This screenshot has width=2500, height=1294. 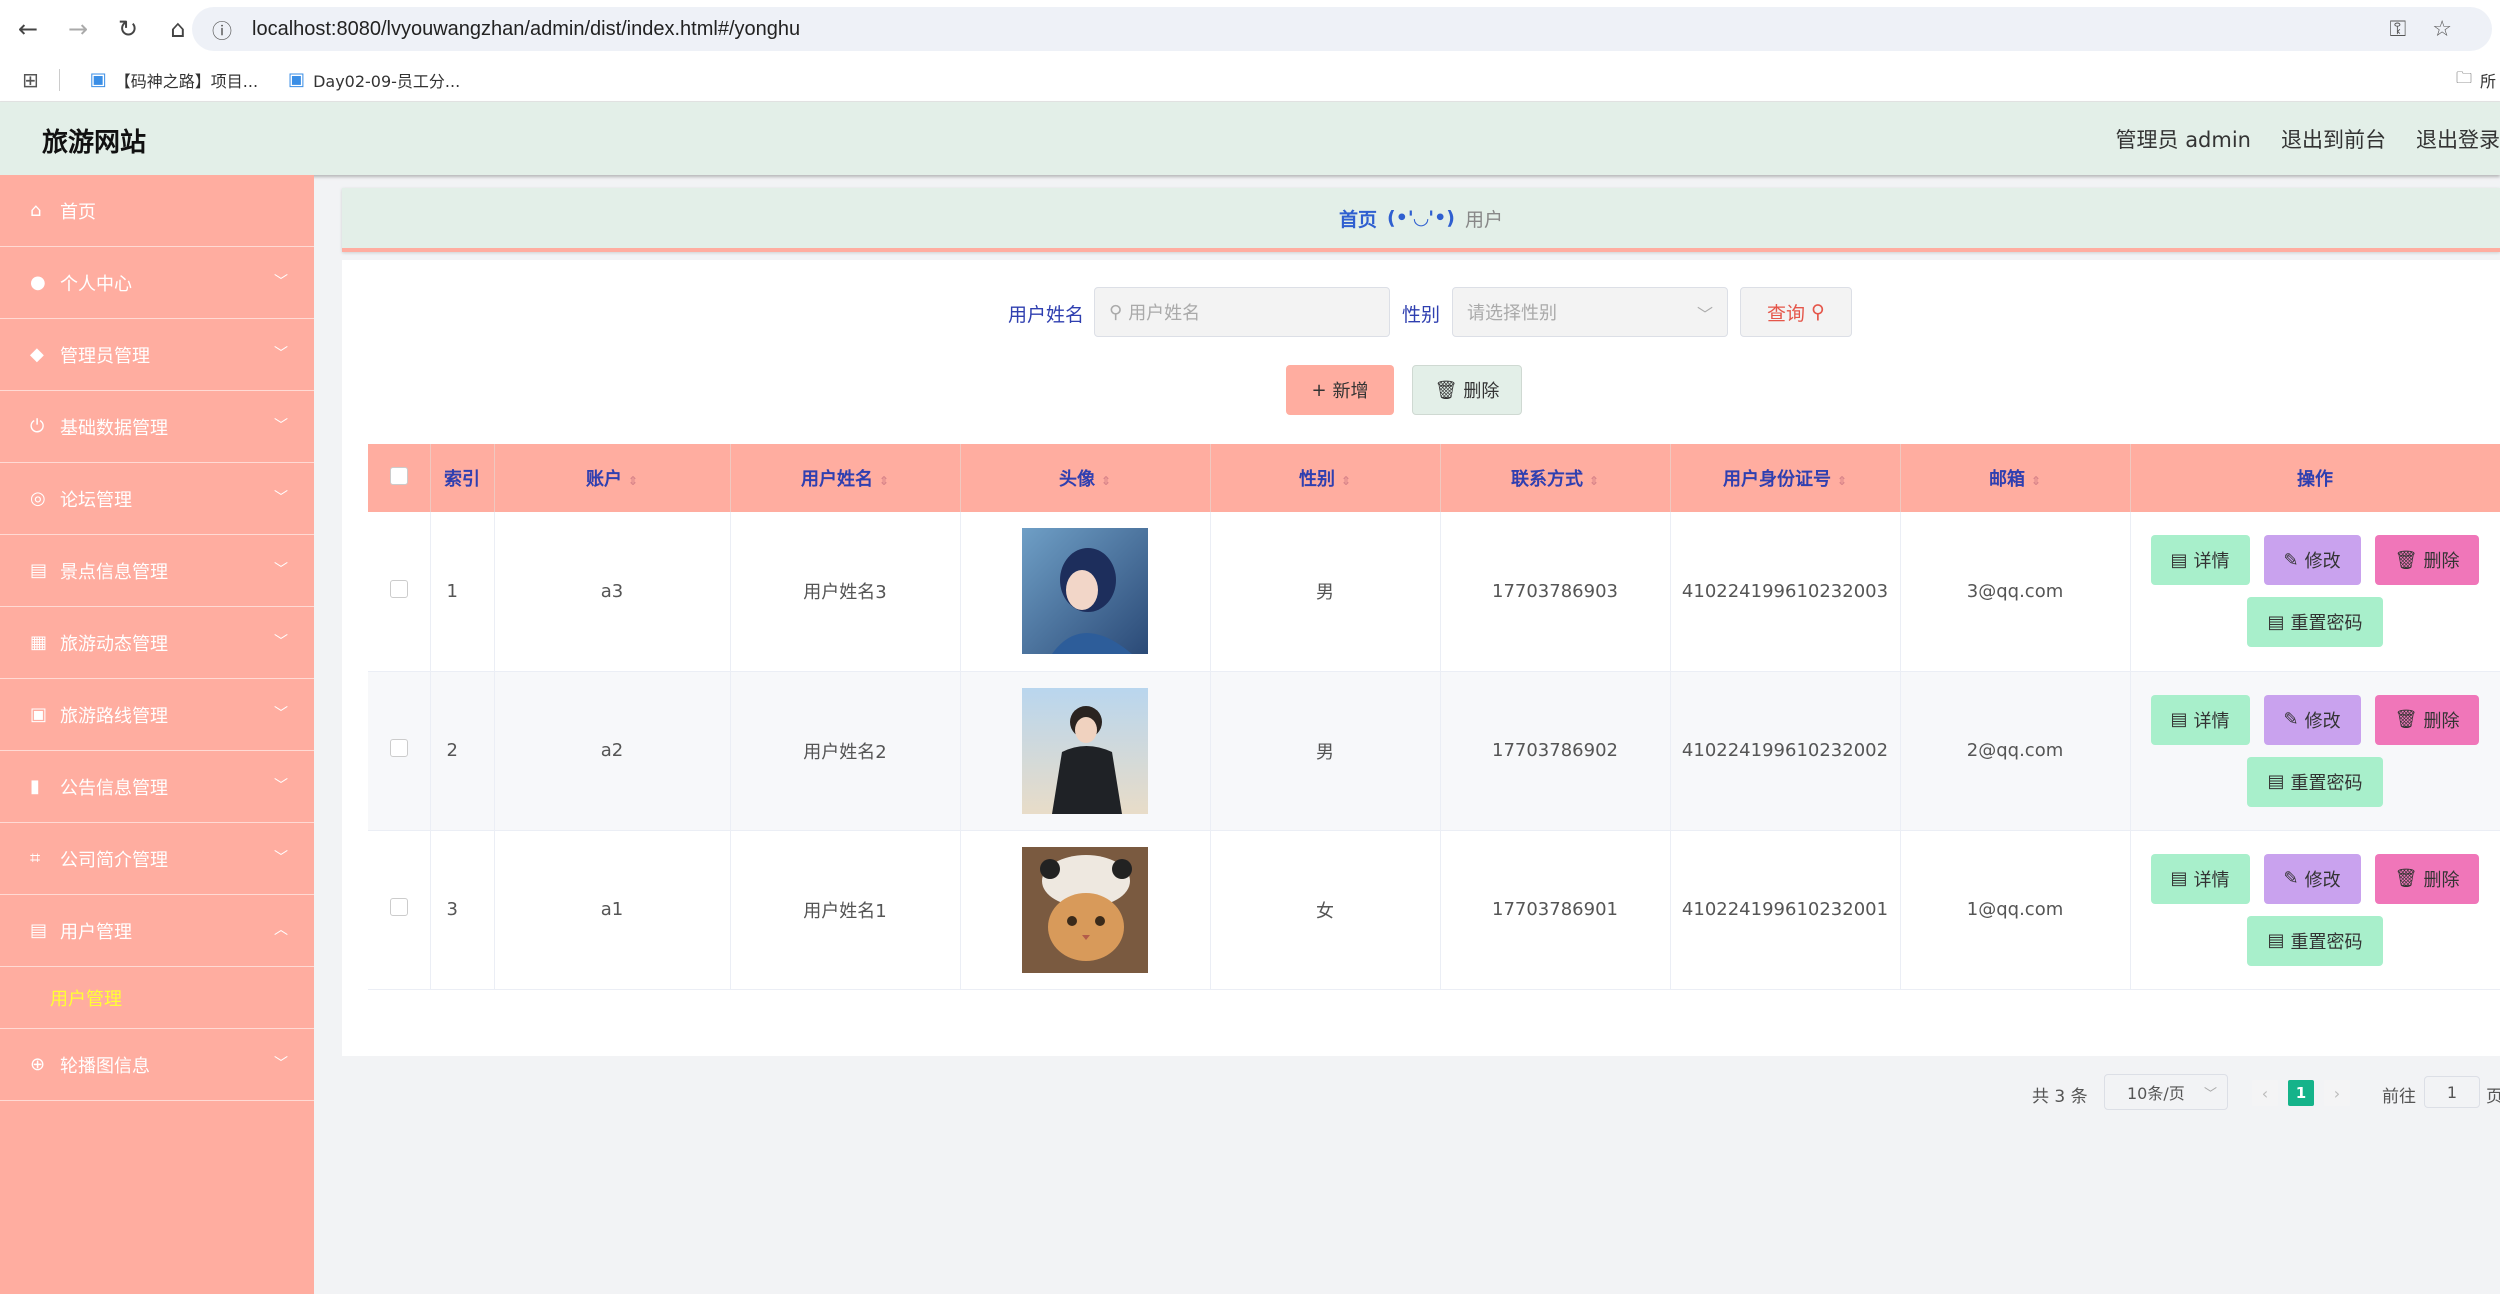 What do you see at coordinates (1242, 312) in the screenshot?
I see `name-search-input: ⚲ 用户姓名` at bounding box center [1242, 312].